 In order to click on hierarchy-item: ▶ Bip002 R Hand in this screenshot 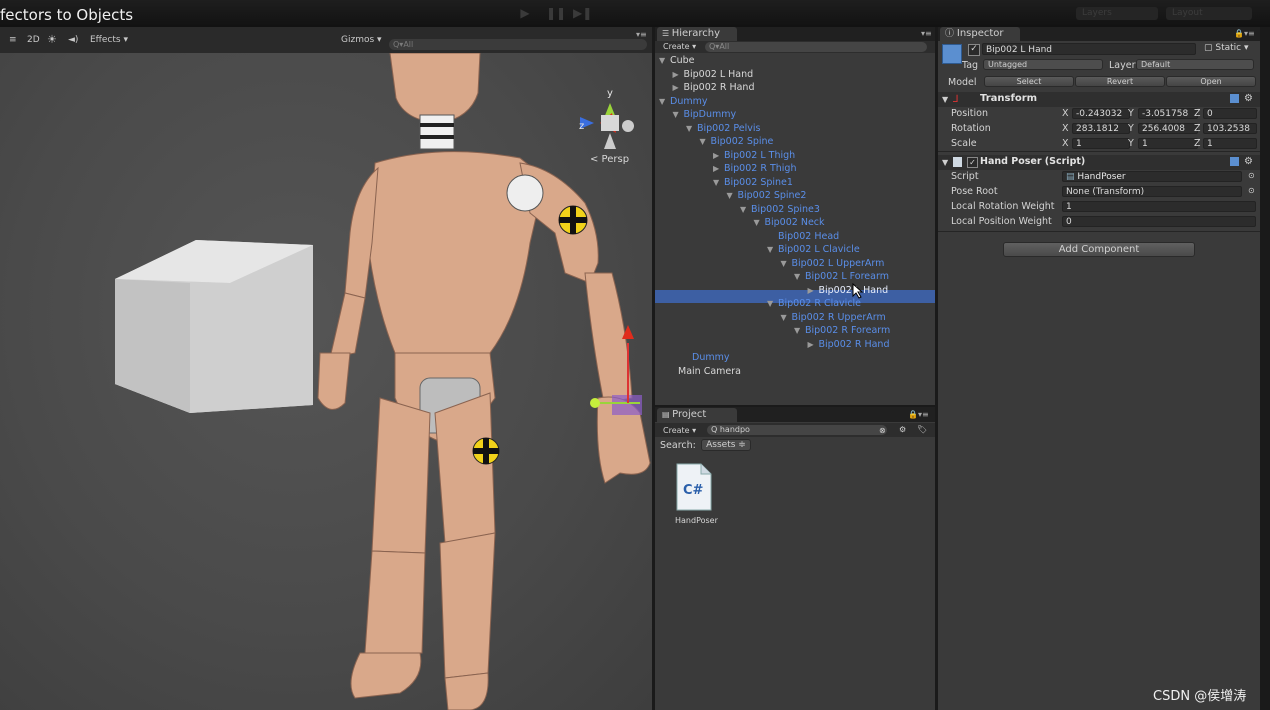, I will do `click(849, 344)`.